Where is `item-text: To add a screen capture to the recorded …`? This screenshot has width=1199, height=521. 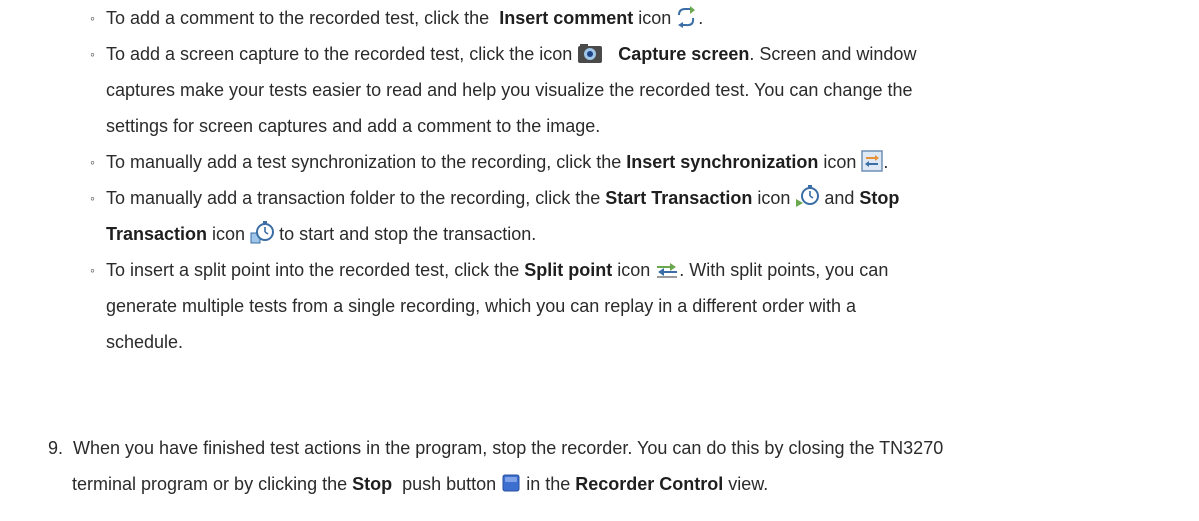 item-text: To add a screen capture to the recorded … is located at coordinates (342, 54).